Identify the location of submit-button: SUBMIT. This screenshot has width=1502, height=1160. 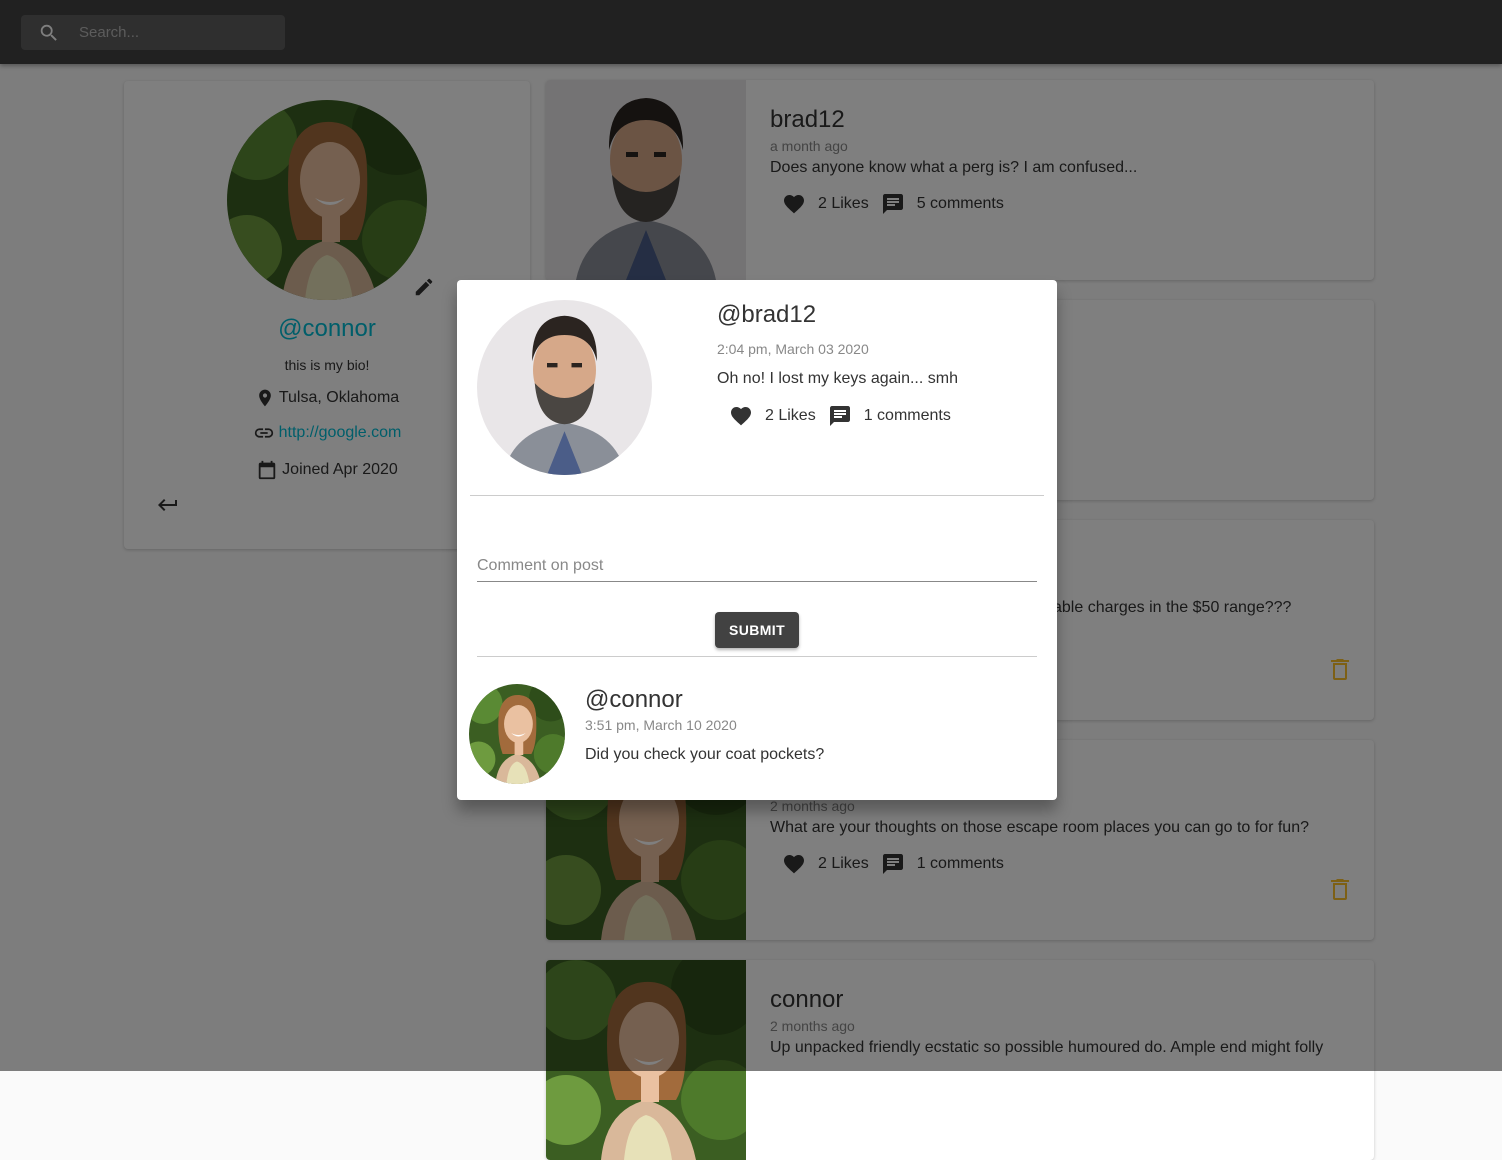
(757, 630).